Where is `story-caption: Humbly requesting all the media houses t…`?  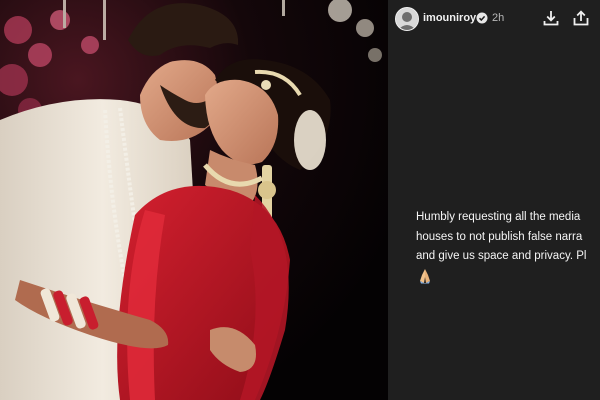 story-caption: Humbly requesting all the media houses t… is located at coordinates (508, 237).